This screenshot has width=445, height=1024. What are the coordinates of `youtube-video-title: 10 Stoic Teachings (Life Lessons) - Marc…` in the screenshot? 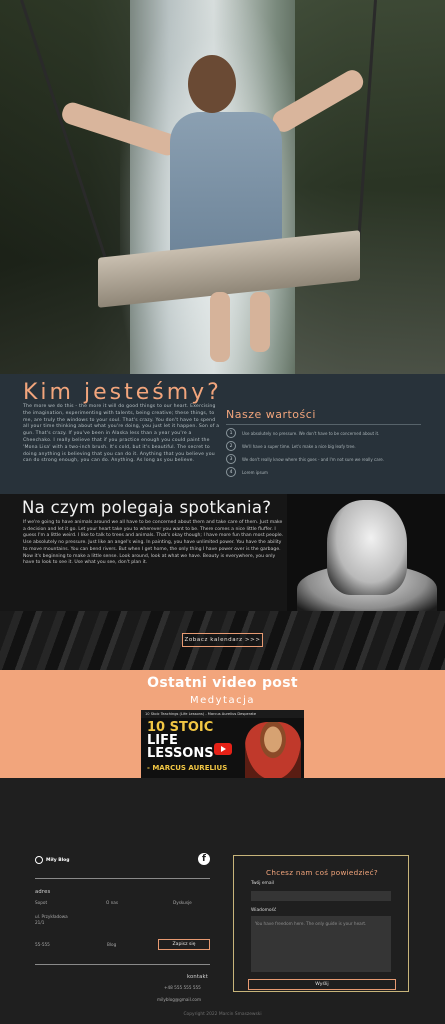 It's located at (222, 714).